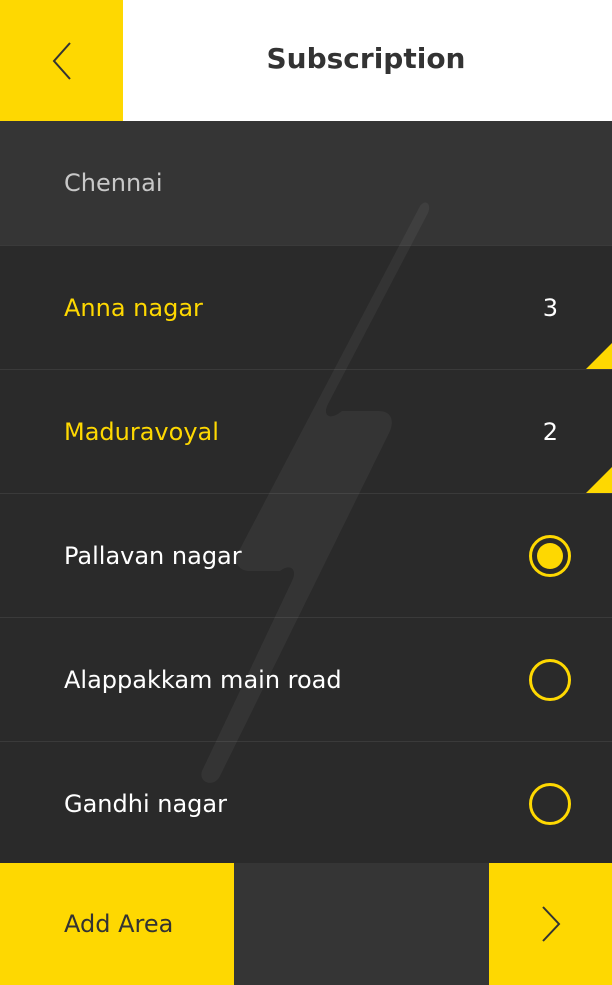  I want to click on add-area-label: Add Area, so click(119, 924).